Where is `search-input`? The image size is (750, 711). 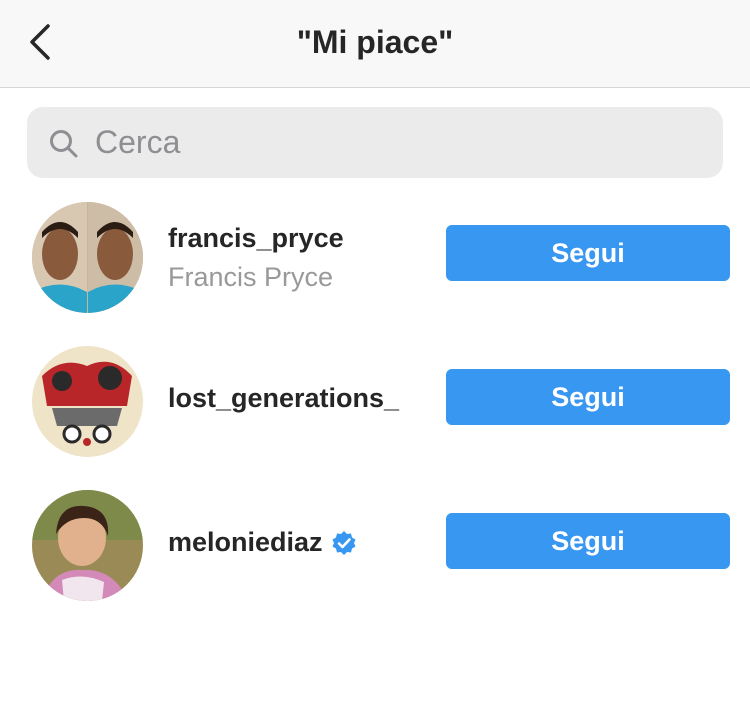 search-input is located at coordinates (395, 142).